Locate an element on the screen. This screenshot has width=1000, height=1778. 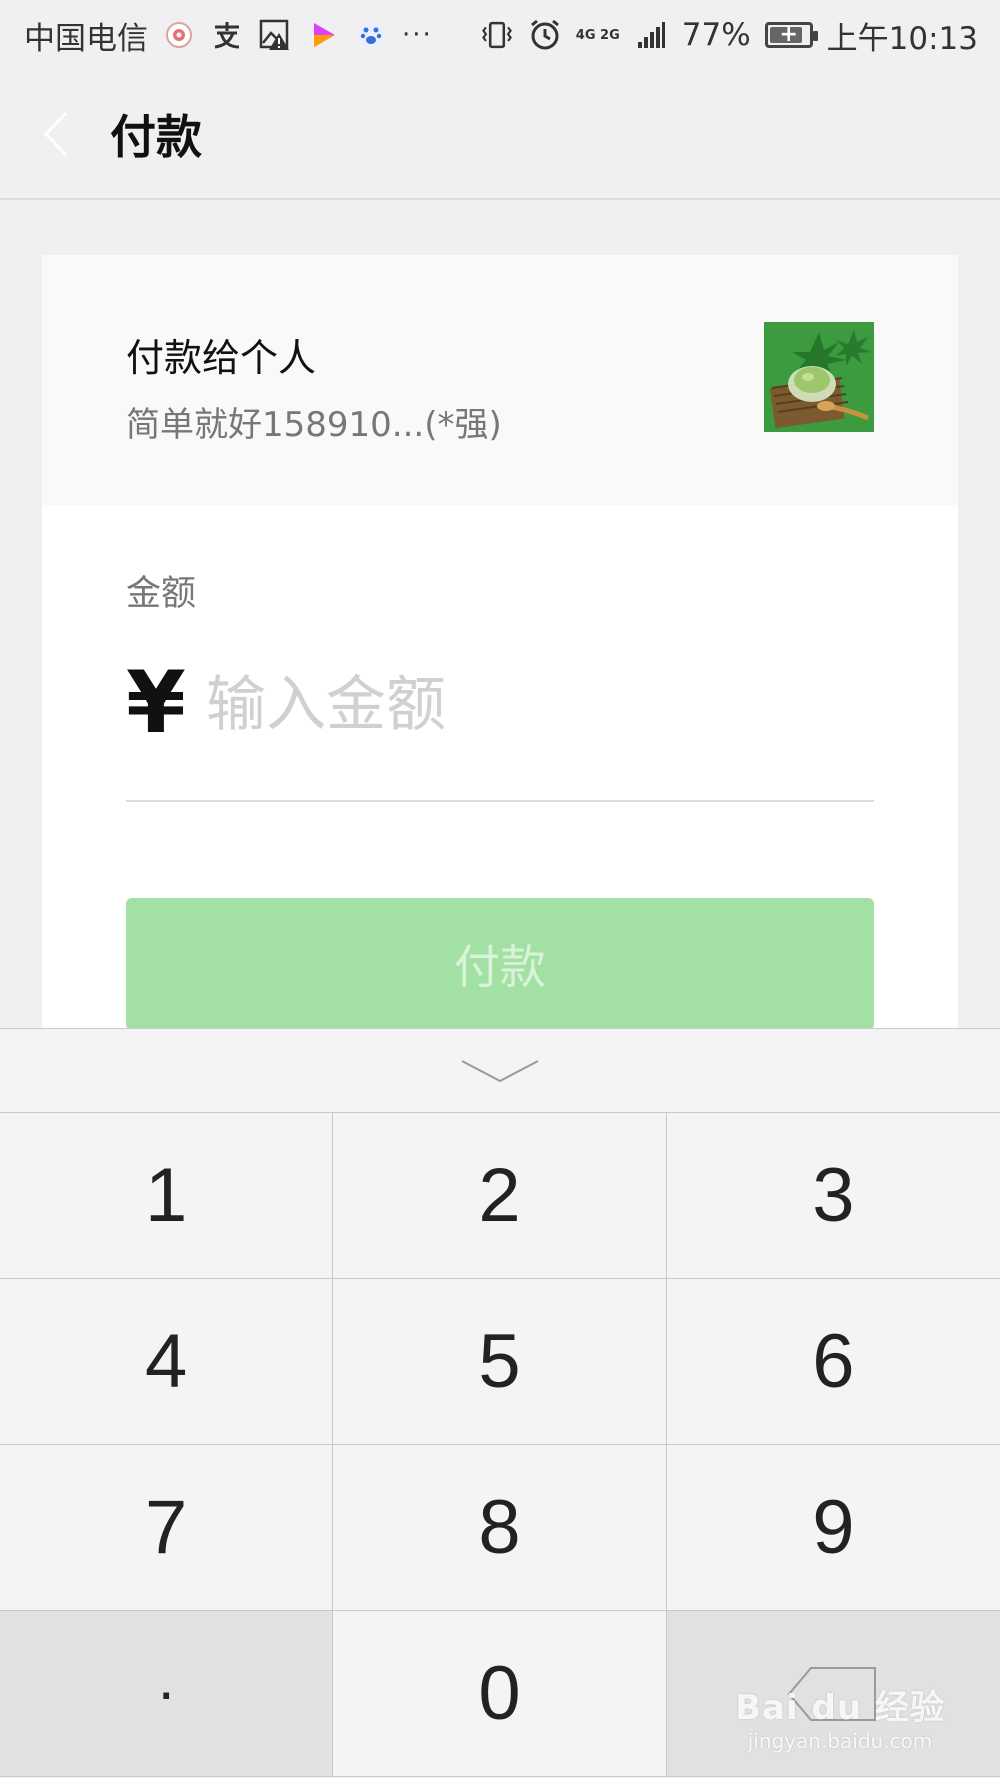
payee-name: 简单就好158910...(*强) is located at coordinates (314, 425).